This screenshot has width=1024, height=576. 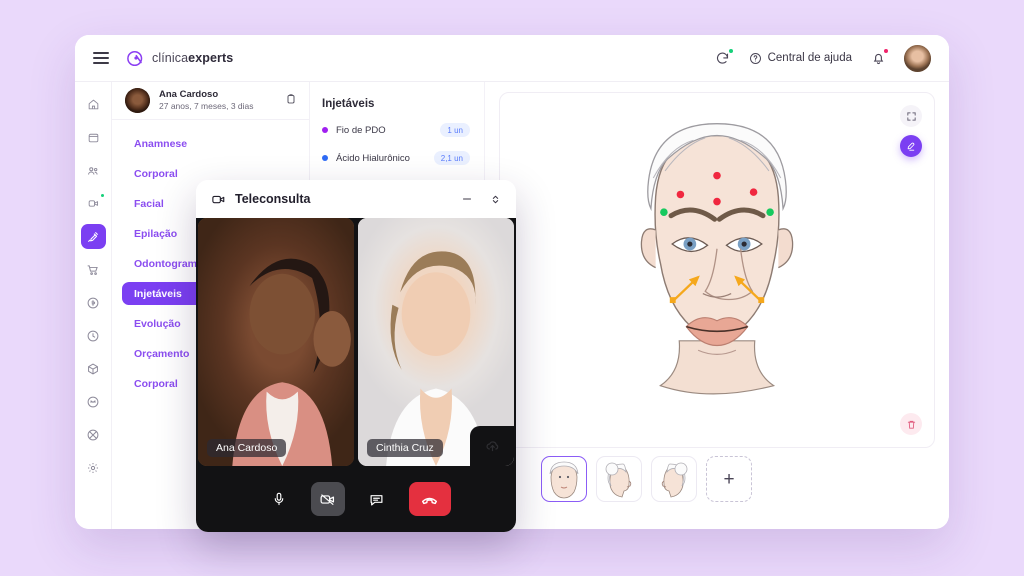 I want to click on thumb-face-right-profile, so click(x=619, y=479).